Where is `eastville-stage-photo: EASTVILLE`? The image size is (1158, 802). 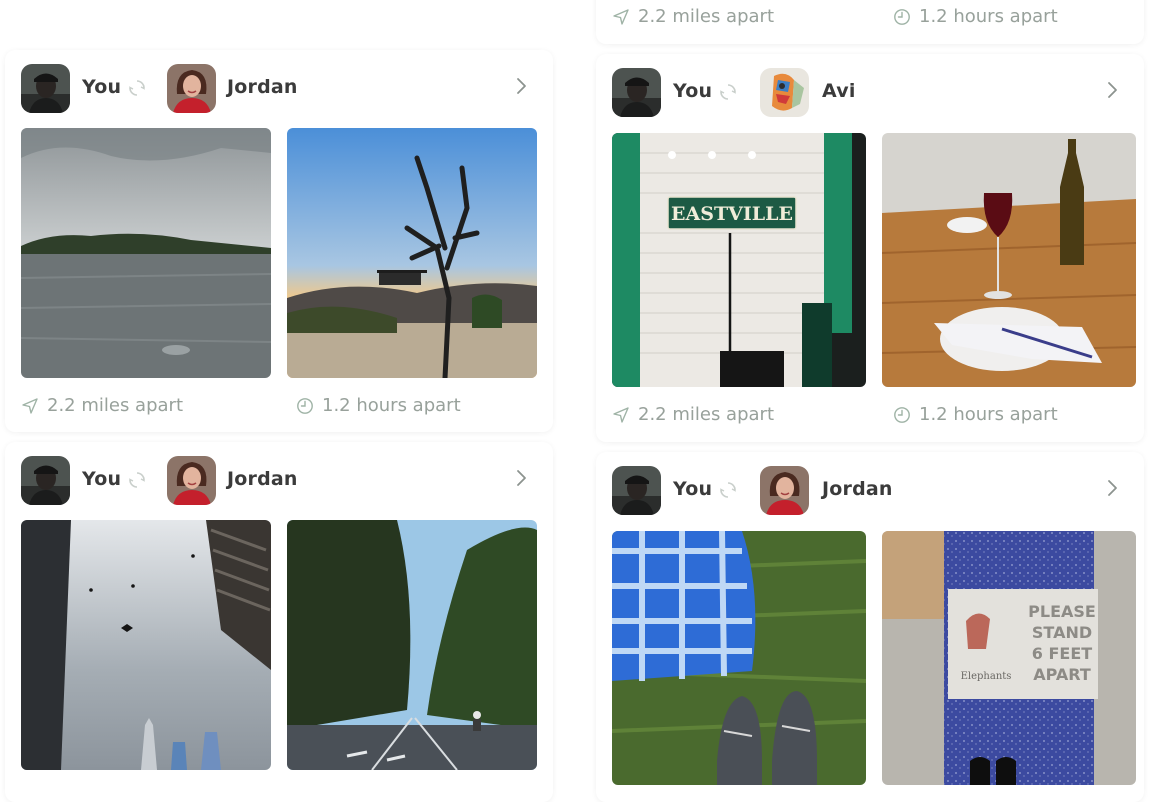 eastville-stage-photo: EASTVILLE is located at coordinates (739, 260).